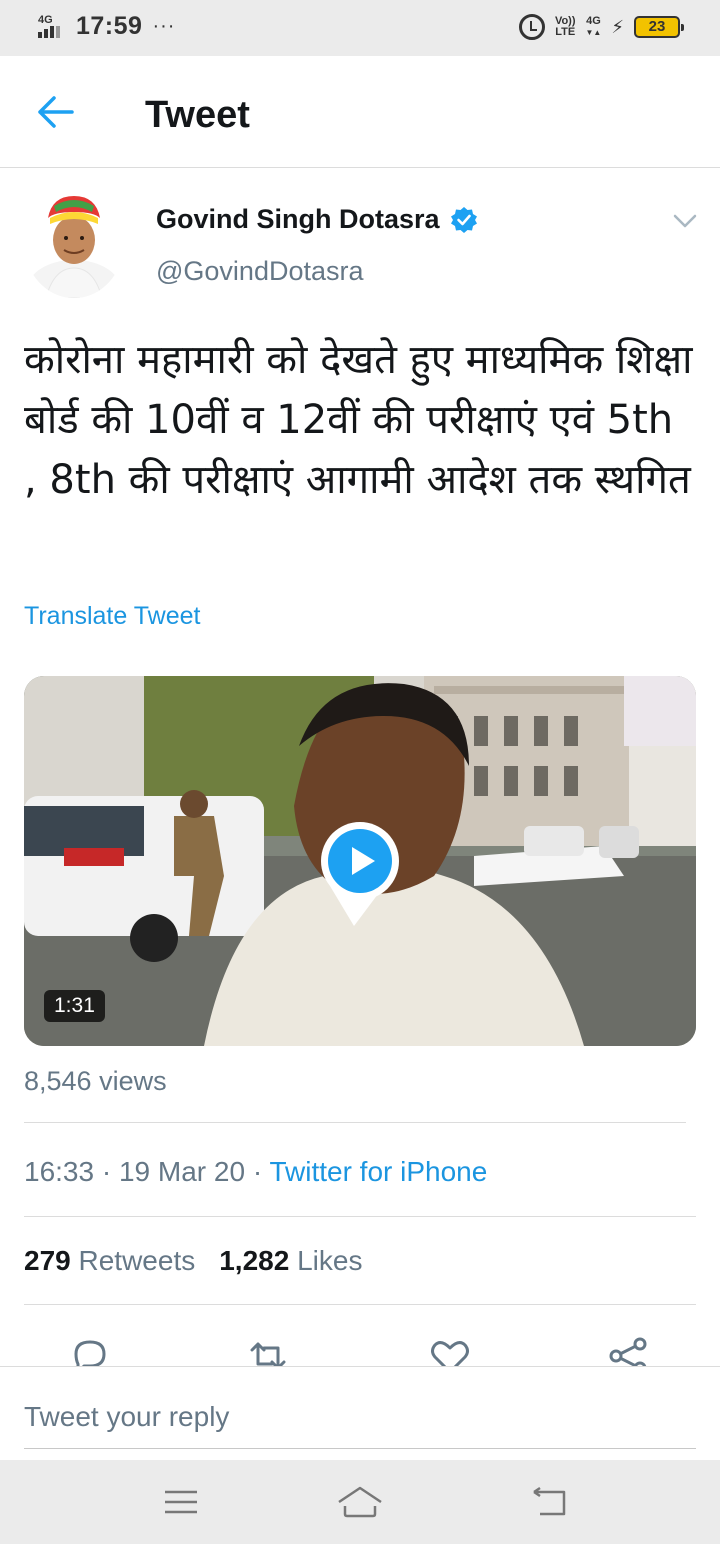 This screenshot has height=1544, width=720. I want to click on share-icon, so click(628, 1351).